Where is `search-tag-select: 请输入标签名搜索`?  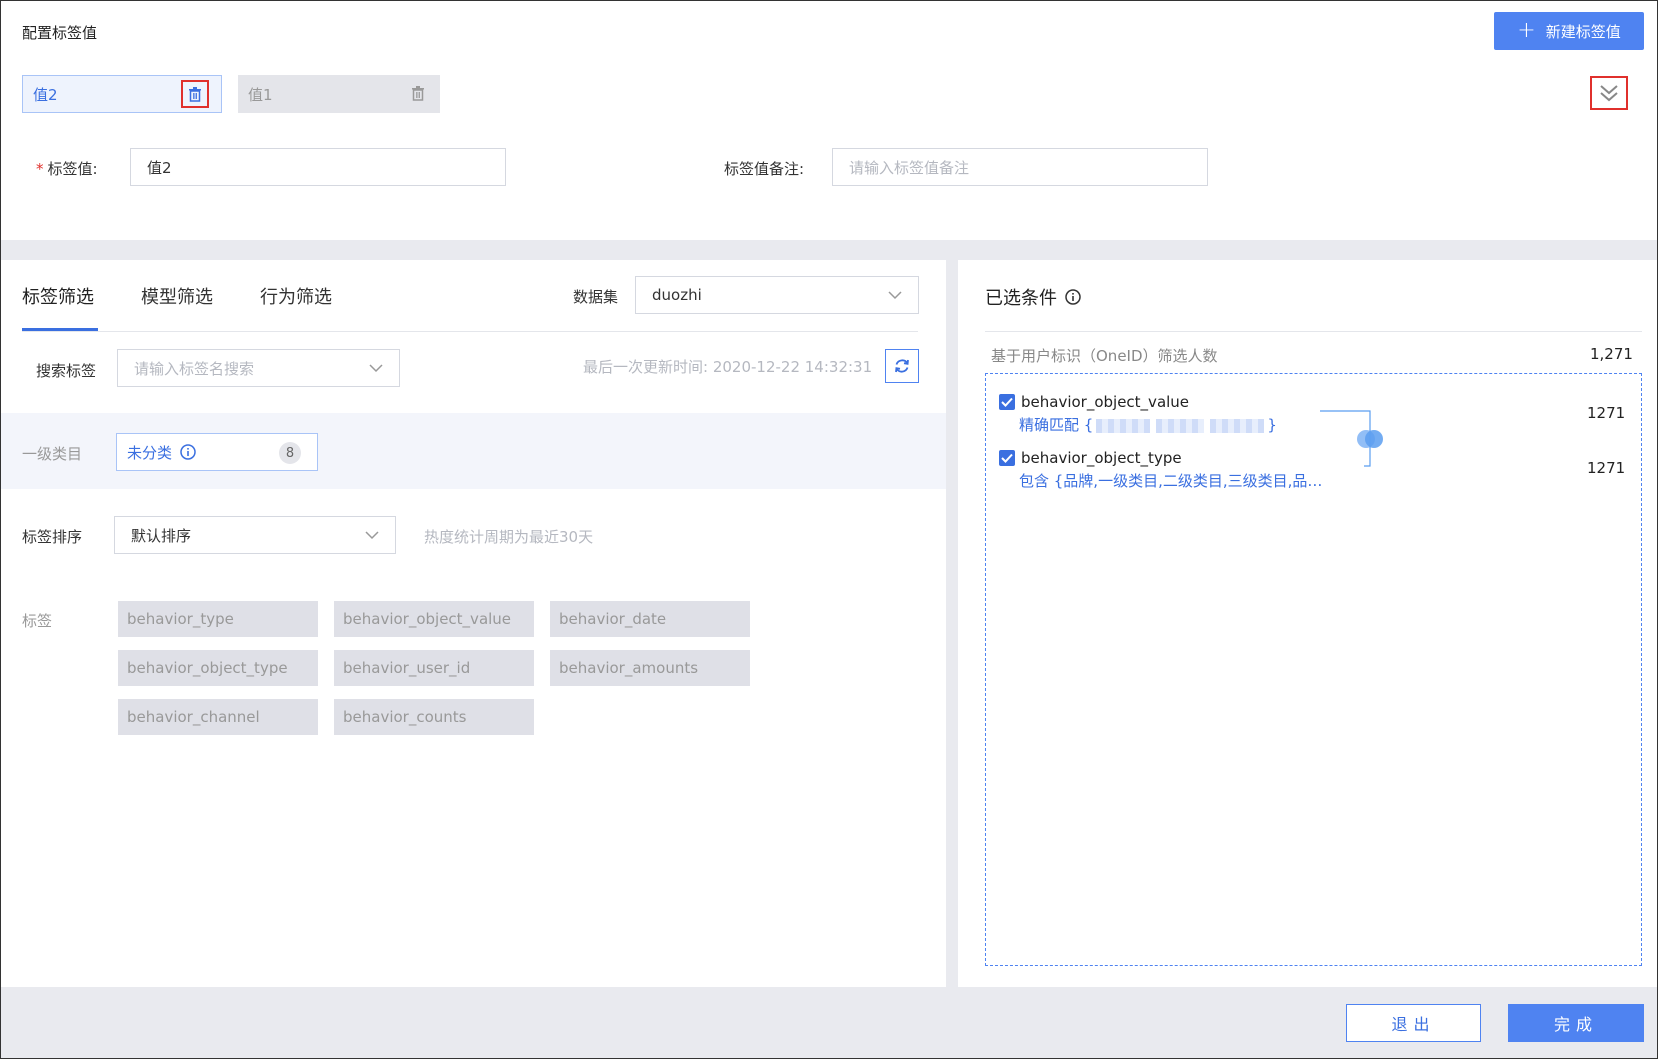
search-tag-select: 请输入标签名搜索 is located at coordinates (258, 368).